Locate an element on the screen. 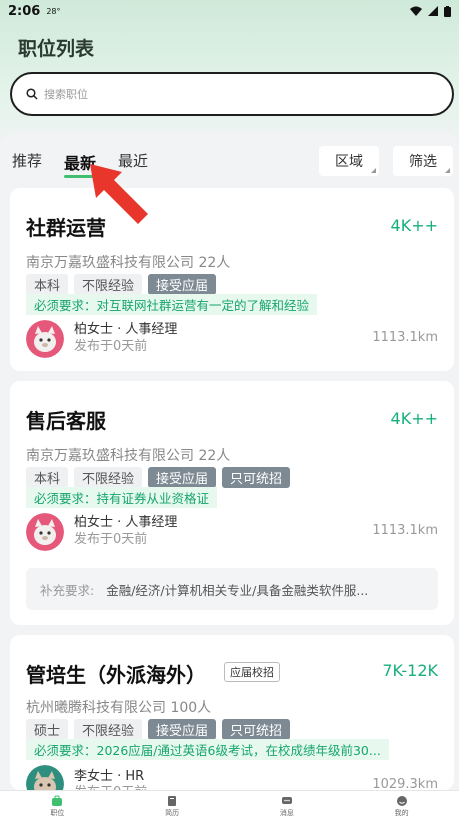 The height and width of the screenshot is (822, 459). nav-messages: 消息 is located at coordinates (287, 806).